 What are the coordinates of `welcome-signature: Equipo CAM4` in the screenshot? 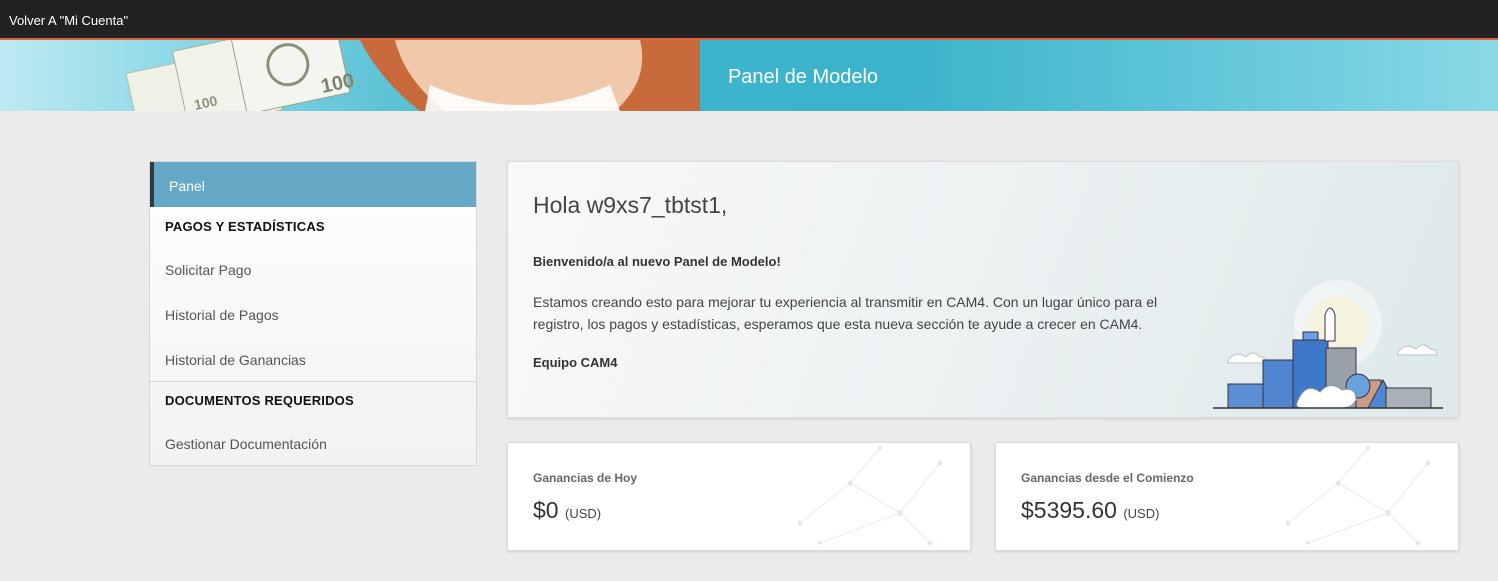 It's located at (575, 362).